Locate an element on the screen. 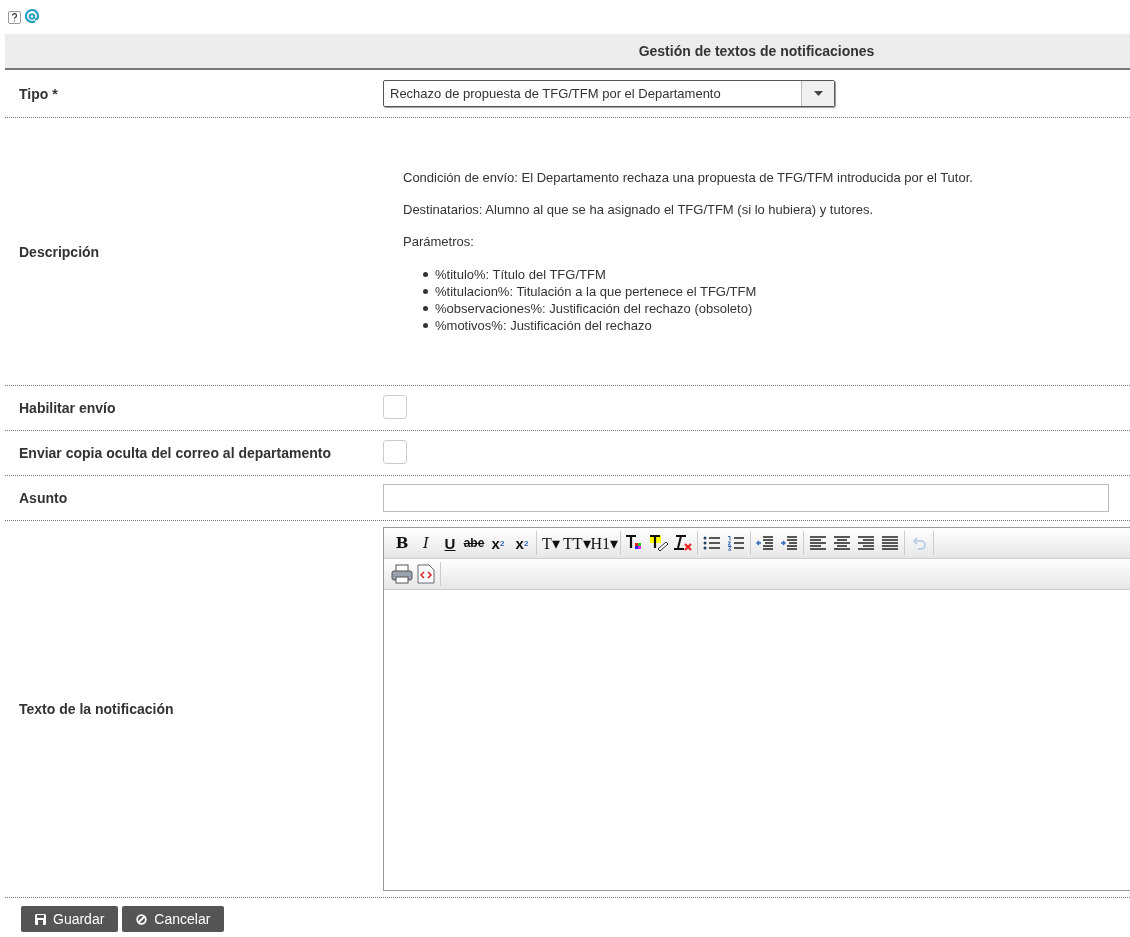  toolbar-button: U is located at coordinates (450, 543).